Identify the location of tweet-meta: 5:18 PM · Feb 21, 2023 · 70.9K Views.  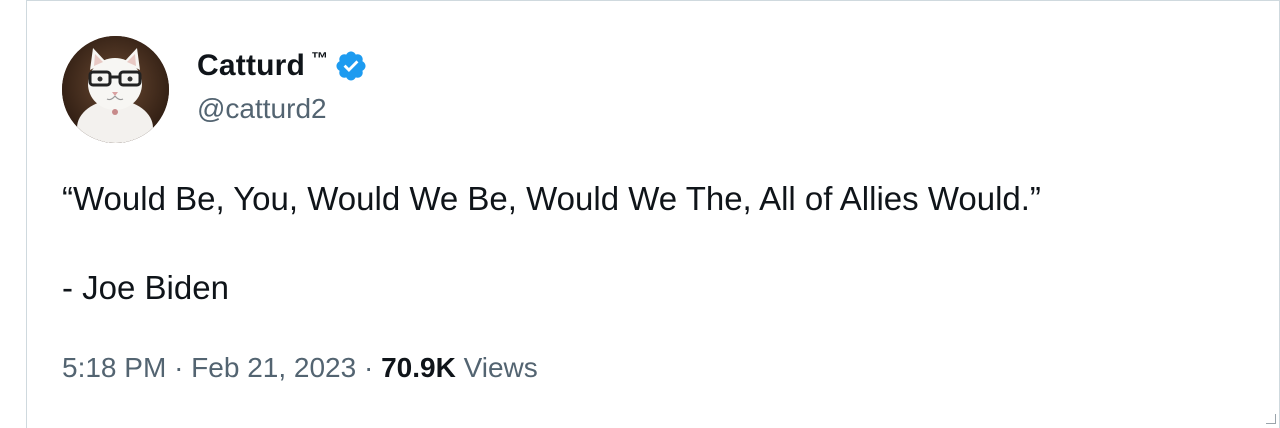
(300, 368).